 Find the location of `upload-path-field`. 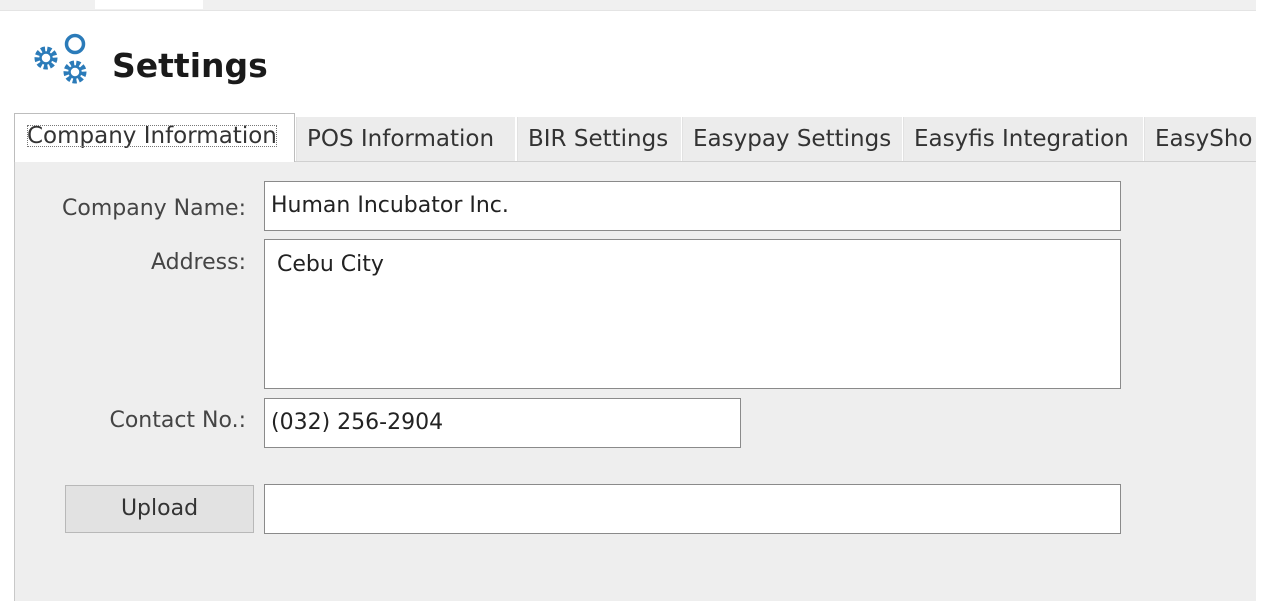

upload-path-field is located at coordinates (692, 509).